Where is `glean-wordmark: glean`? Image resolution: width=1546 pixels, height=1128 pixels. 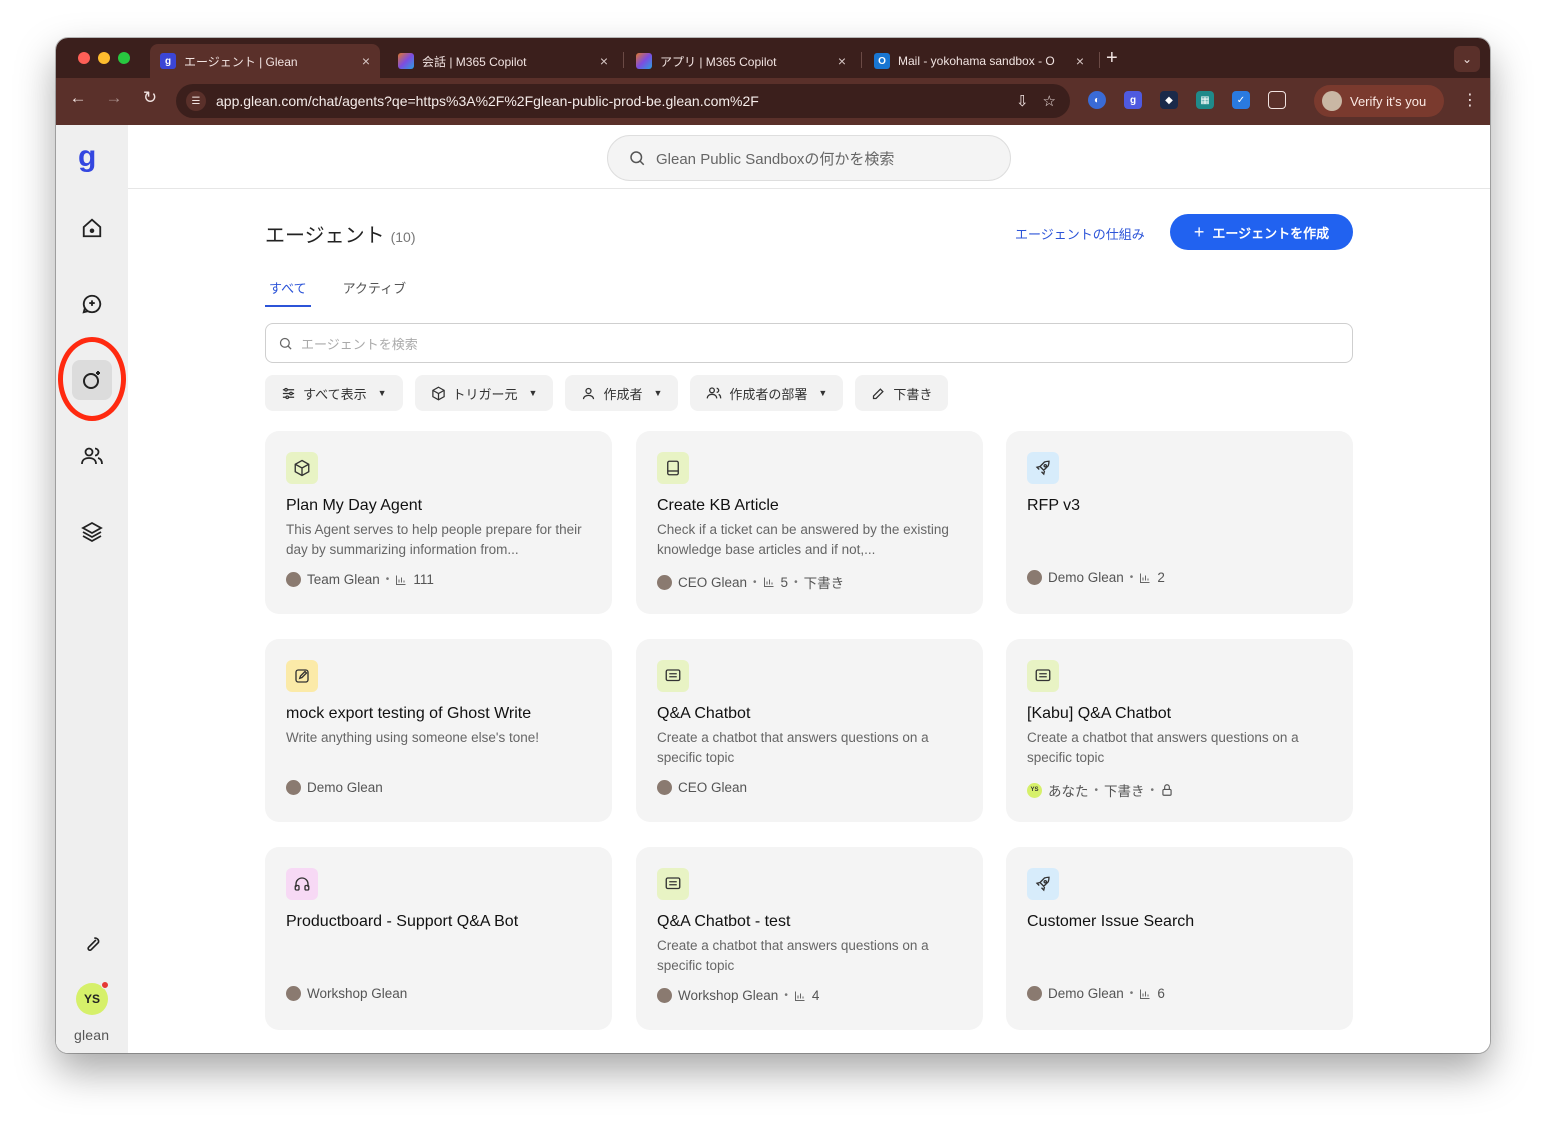 glean-wordmark: glean is located at coordinates (92, 1035).